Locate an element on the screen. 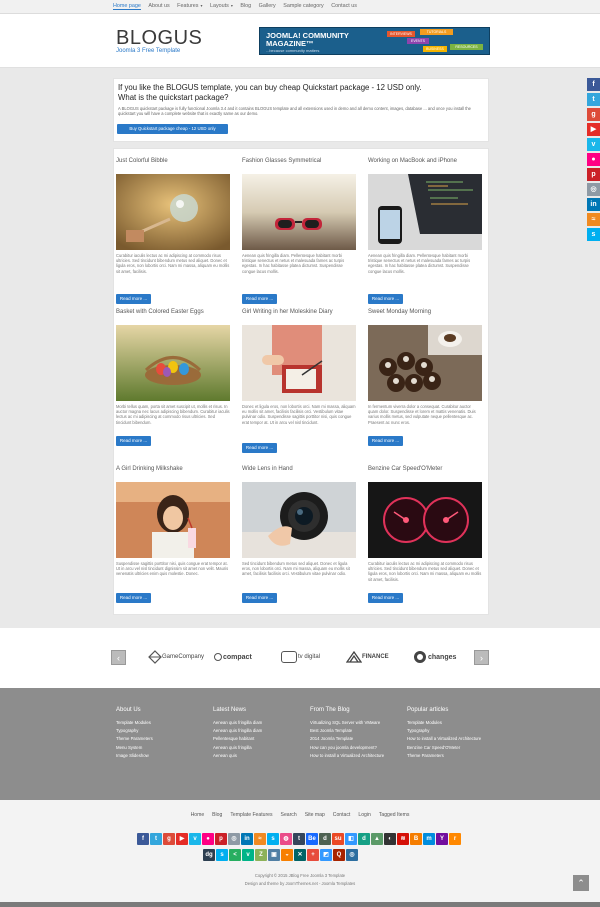 The width and height of the screenshot is (600, 907). dribbble-icon: ◍ is located at coordinates (286, 839).